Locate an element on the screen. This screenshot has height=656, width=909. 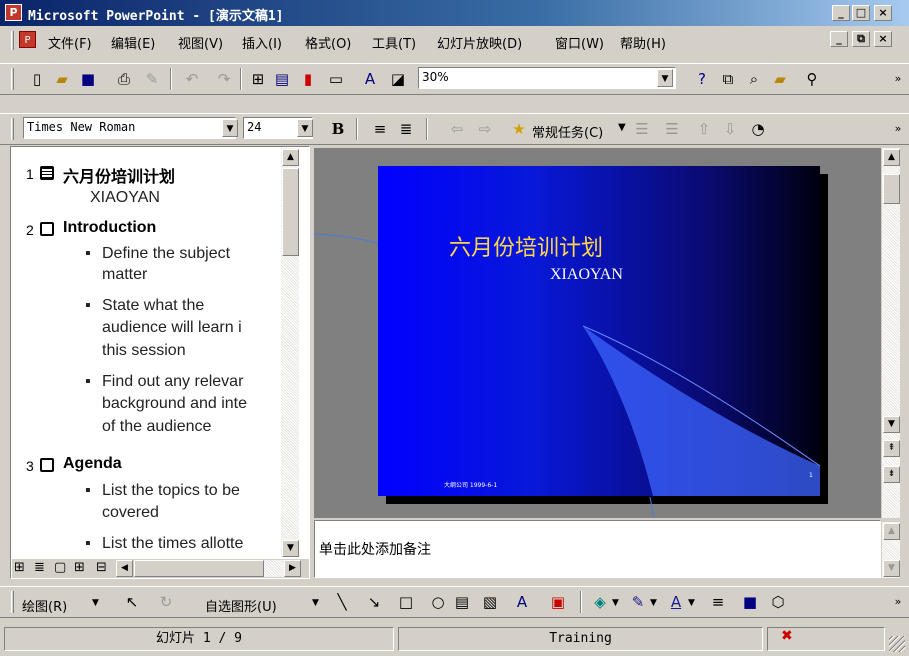
move-down-icon: ⇩ is located at coordinates (730, 129).